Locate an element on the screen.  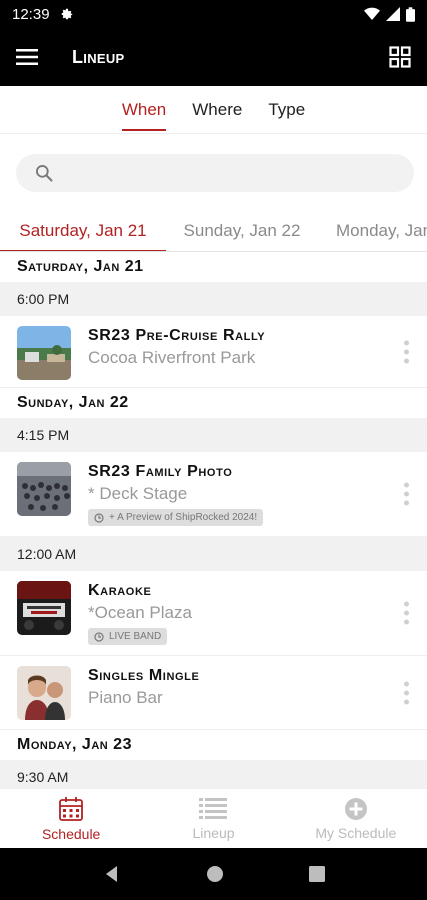
time-header: 12:00 AM is located at coordinates (213, 554).